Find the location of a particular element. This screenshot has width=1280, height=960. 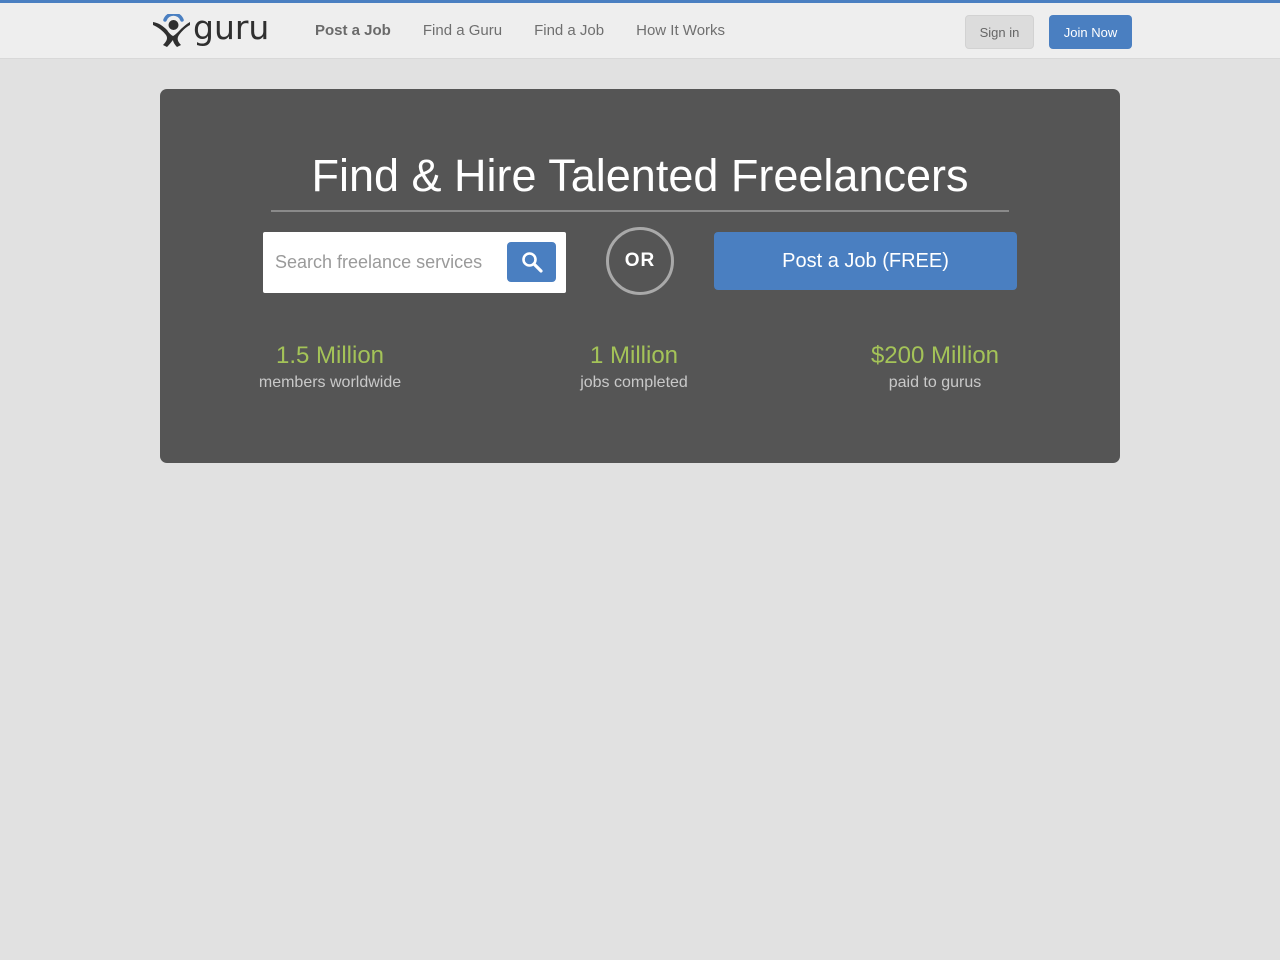

stat-paid: $200 Million paid to gurus is located at coordinates (935, 366).